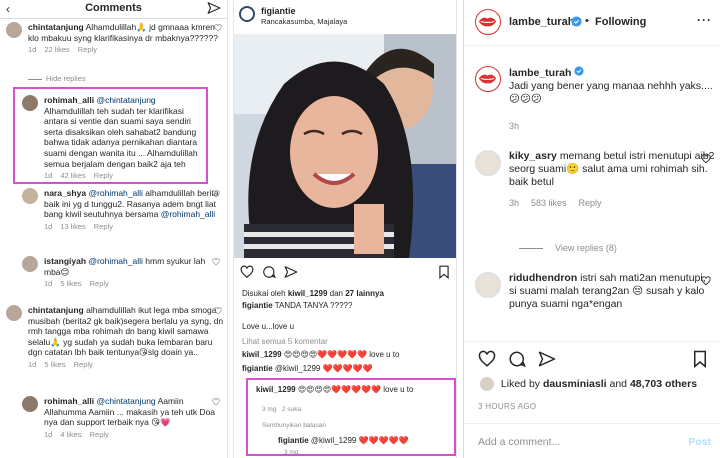 This screenshot has width=720, height=458. What do you see at coordinates (48, 284) in the screenshot?
I see `comment-time: 1d` at bounding box center [48, 284].